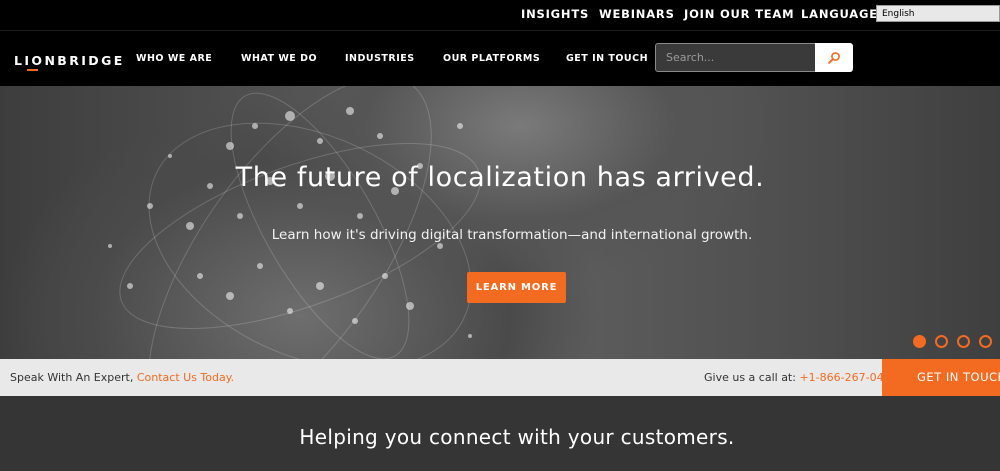 Image resolution: width=1000 pixels, height=471 pixels. Describe the element at coordinates (555, 14) in the screenshot. I see `insights-link: INSIGHTS` at that location.